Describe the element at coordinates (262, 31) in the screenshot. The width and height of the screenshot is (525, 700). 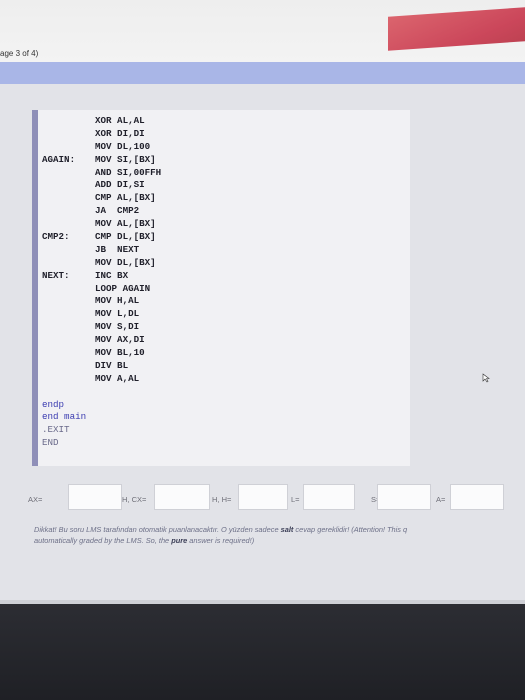
I see `browser-top-area: age 3 of 4)` at that location.